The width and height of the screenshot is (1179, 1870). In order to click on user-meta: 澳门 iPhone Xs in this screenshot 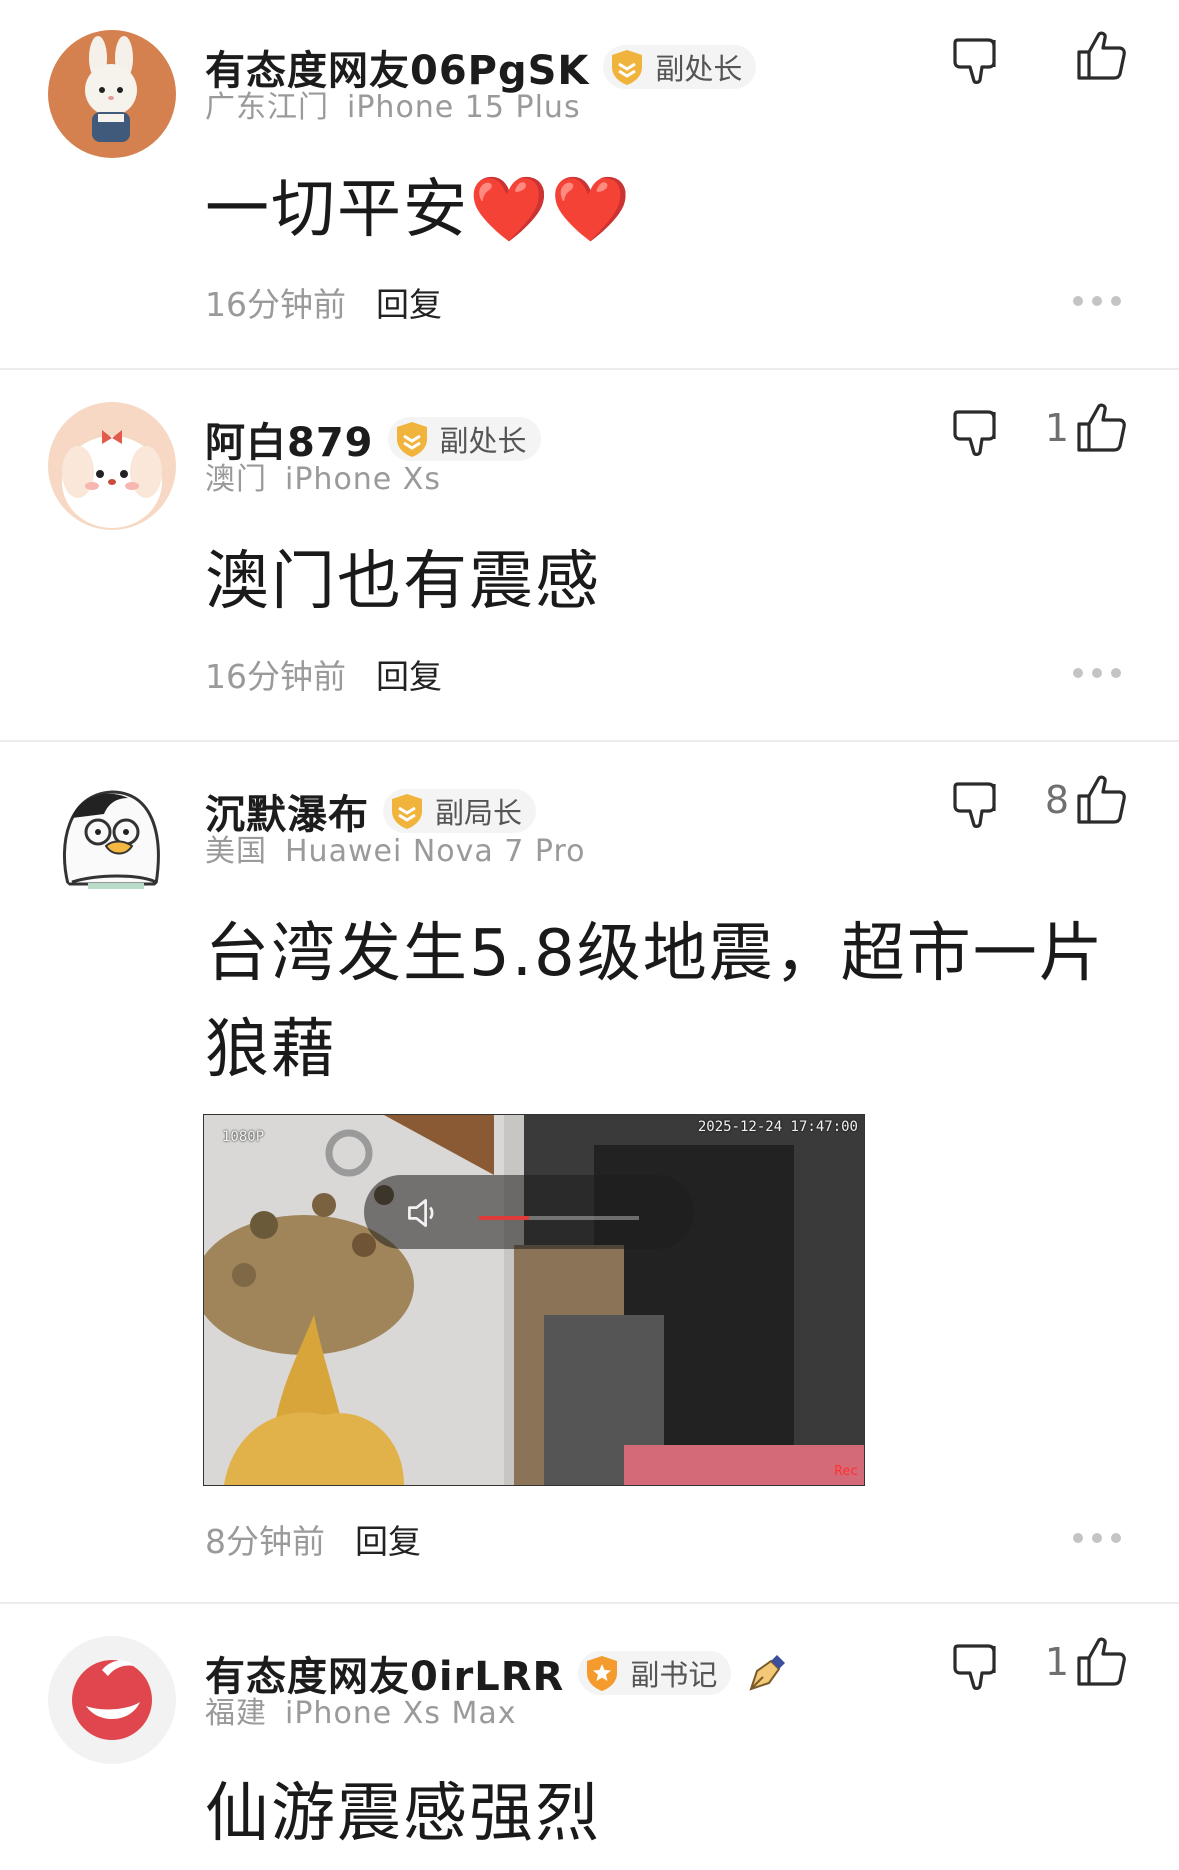, I will do `click(323, 476)`.